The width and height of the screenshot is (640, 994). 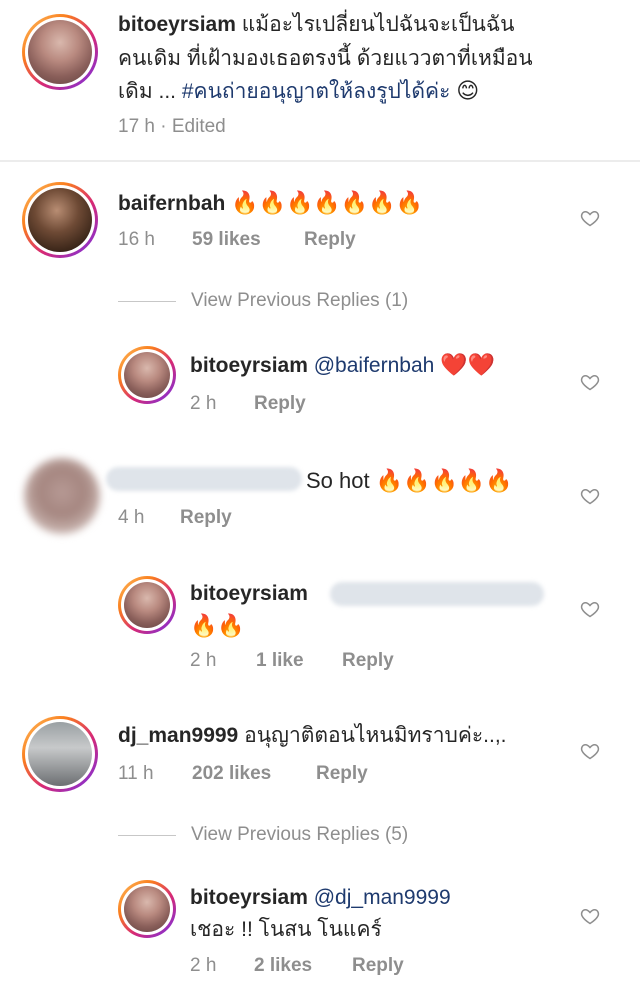 What do you see at coordinates (131, 517) in the screenshot?
I see `comment-time: 4 h` at bounding box center [131, 517].